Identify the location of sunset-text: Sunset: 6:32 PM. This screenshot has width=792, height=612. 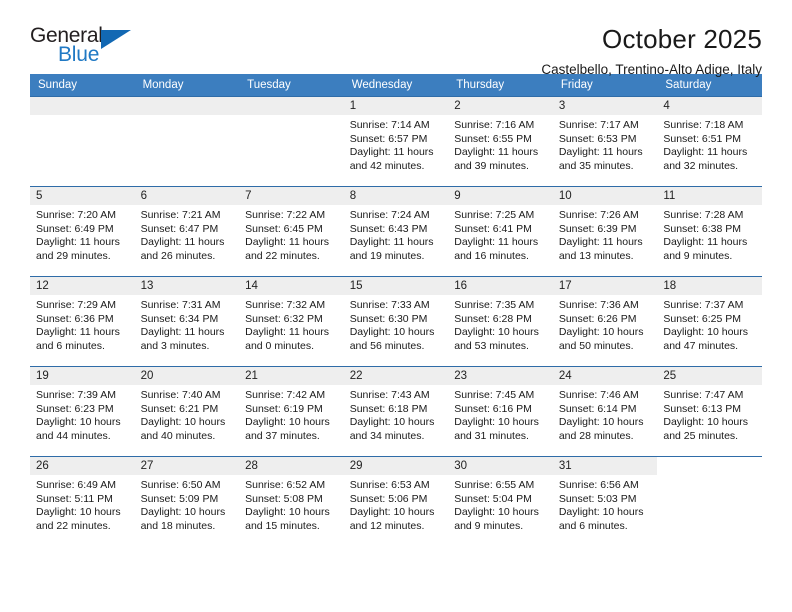
(284, 318).